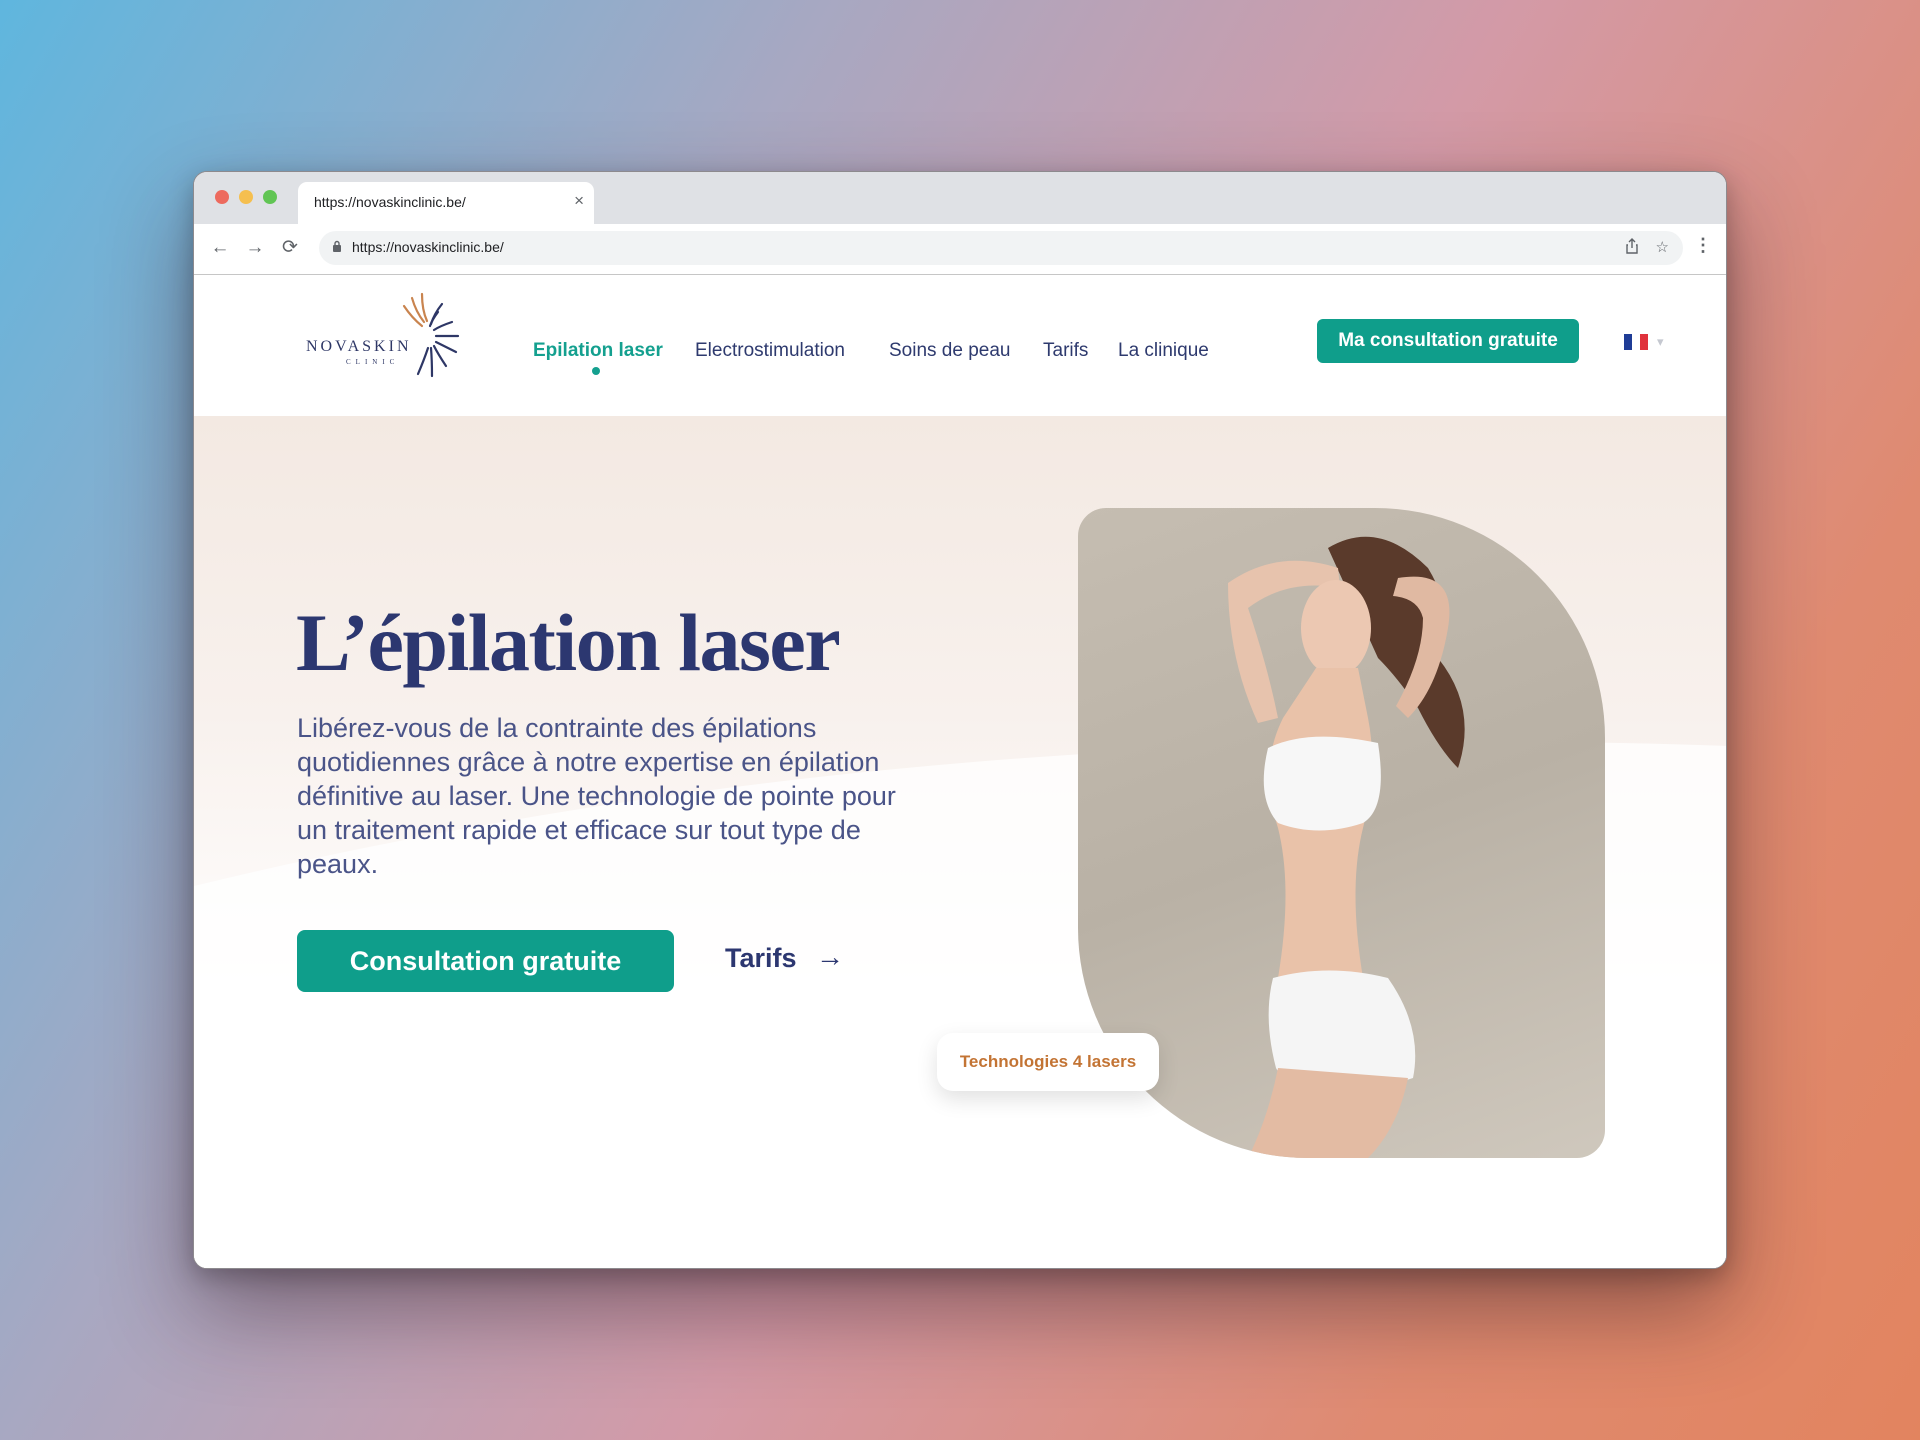 The height and width of the screenshot is (1440, 1920). What do you see at coordinates (579, 201) in the screenshot?
I see `tab-close-icon: ×` at bounding box center [579, 201].